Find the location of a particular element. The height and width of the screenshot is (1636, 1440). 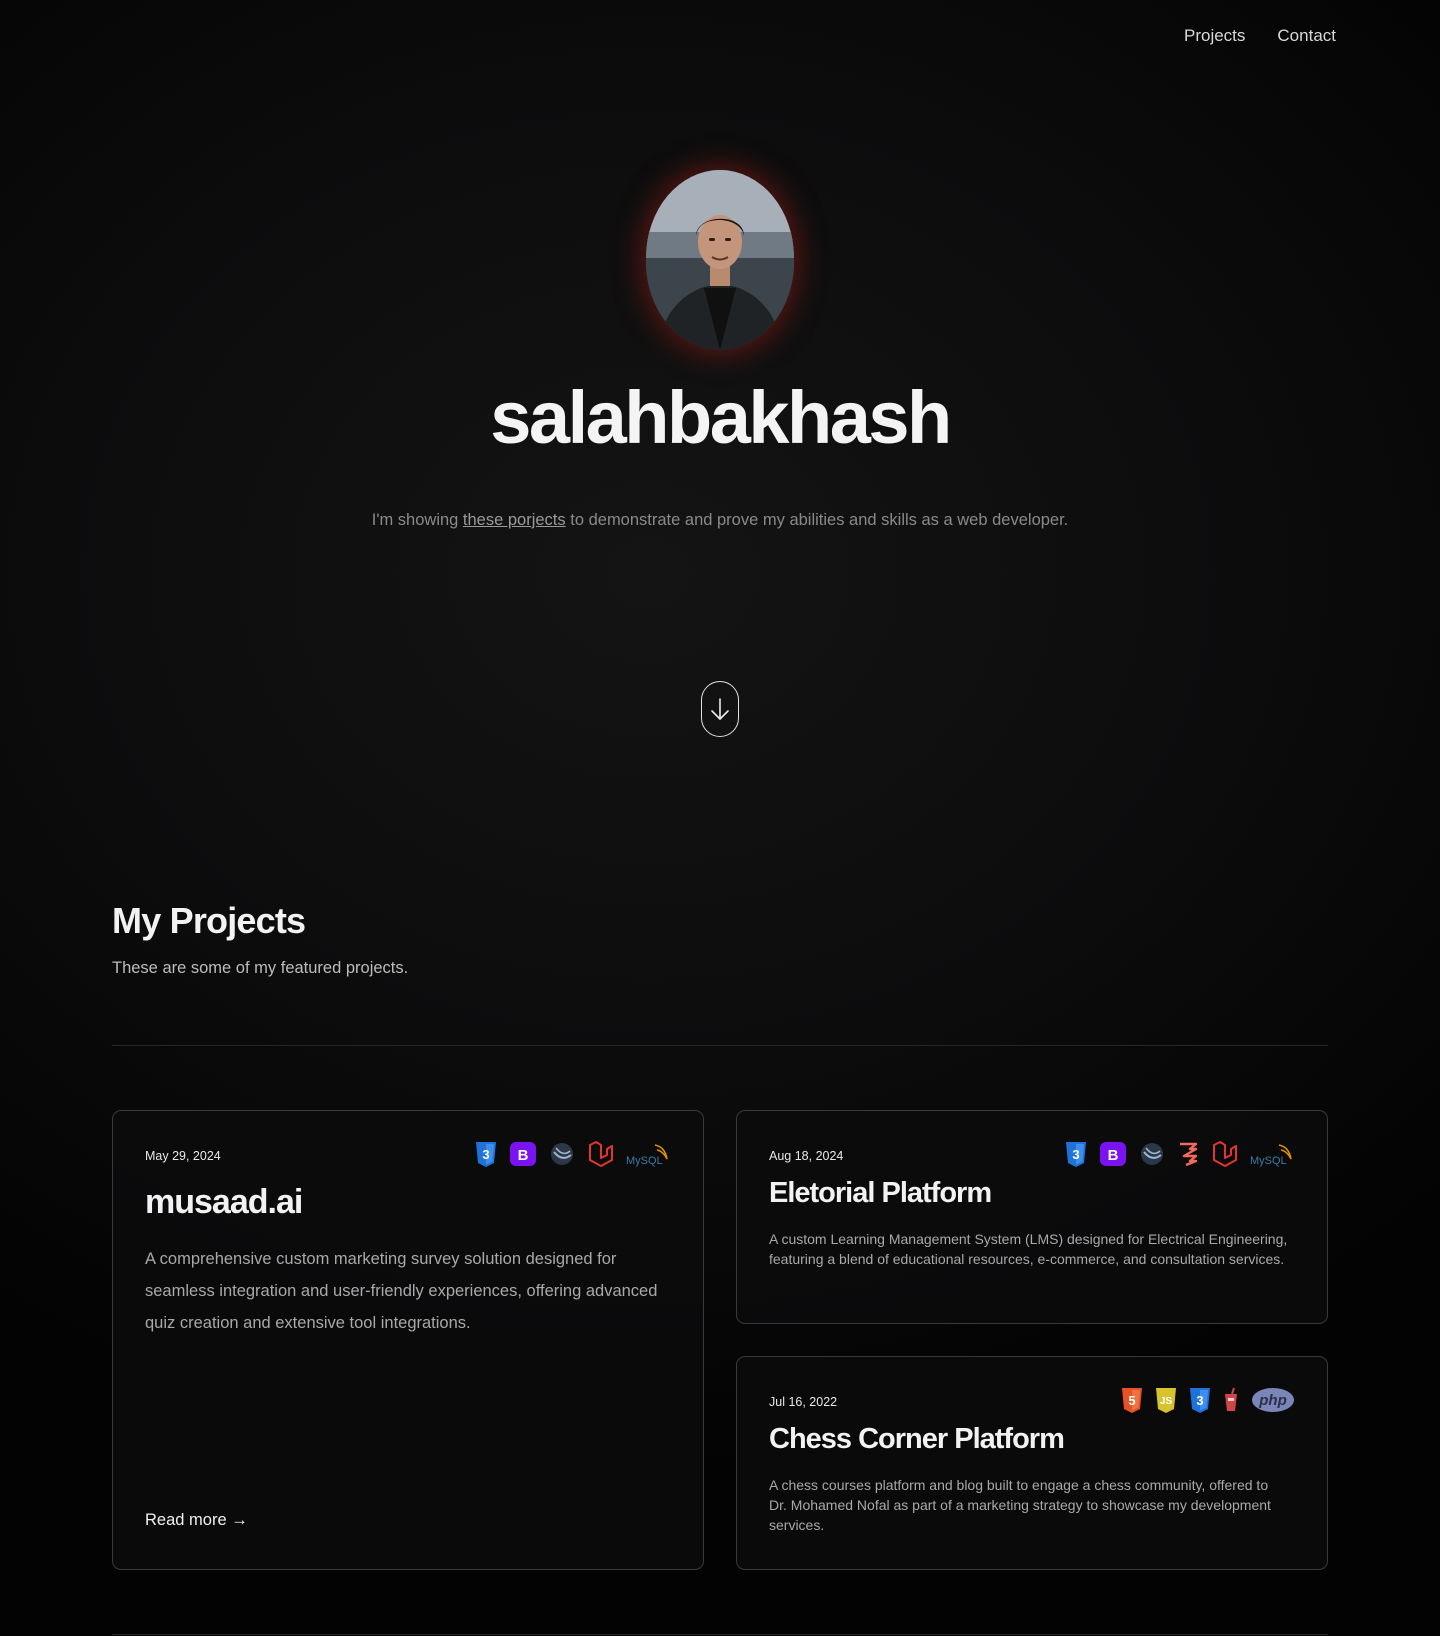

gulp-icon is located at coordinates (1231, 1402).